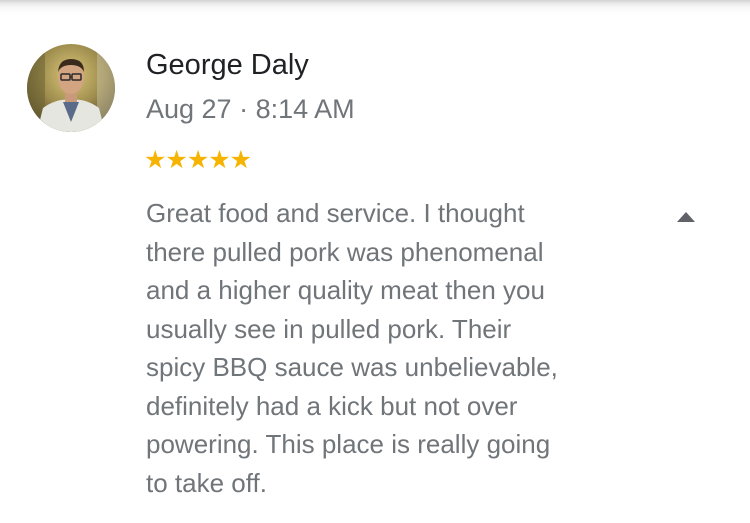 This screenshot has width=750, height=523. Describe the element at coordinates (305, 109) in the screenshot. I see `review-time: 8:14 AM` at that location.